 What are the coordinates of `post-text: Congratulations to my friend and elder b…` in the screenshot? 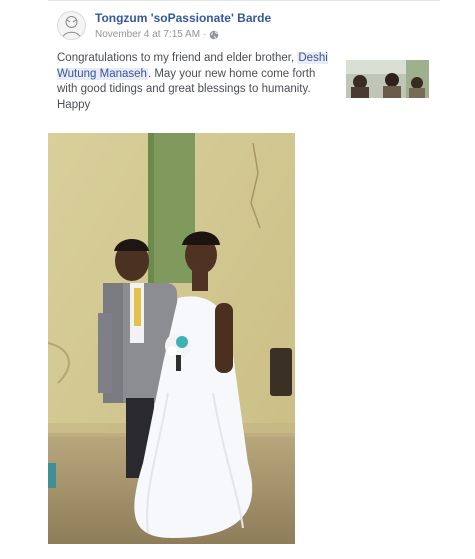 It's located at (194, 82).